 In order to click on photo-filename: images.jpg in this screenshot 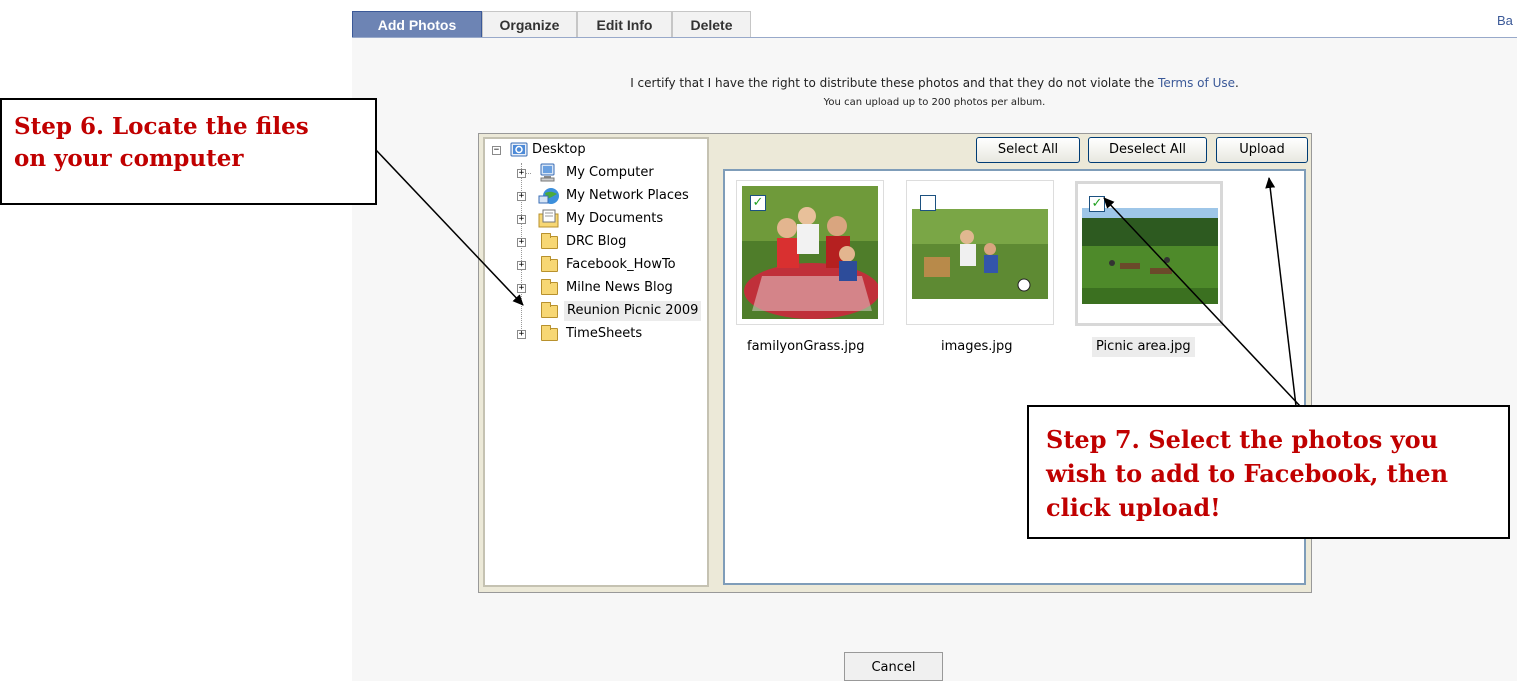, I will do `click(977, 346)`.